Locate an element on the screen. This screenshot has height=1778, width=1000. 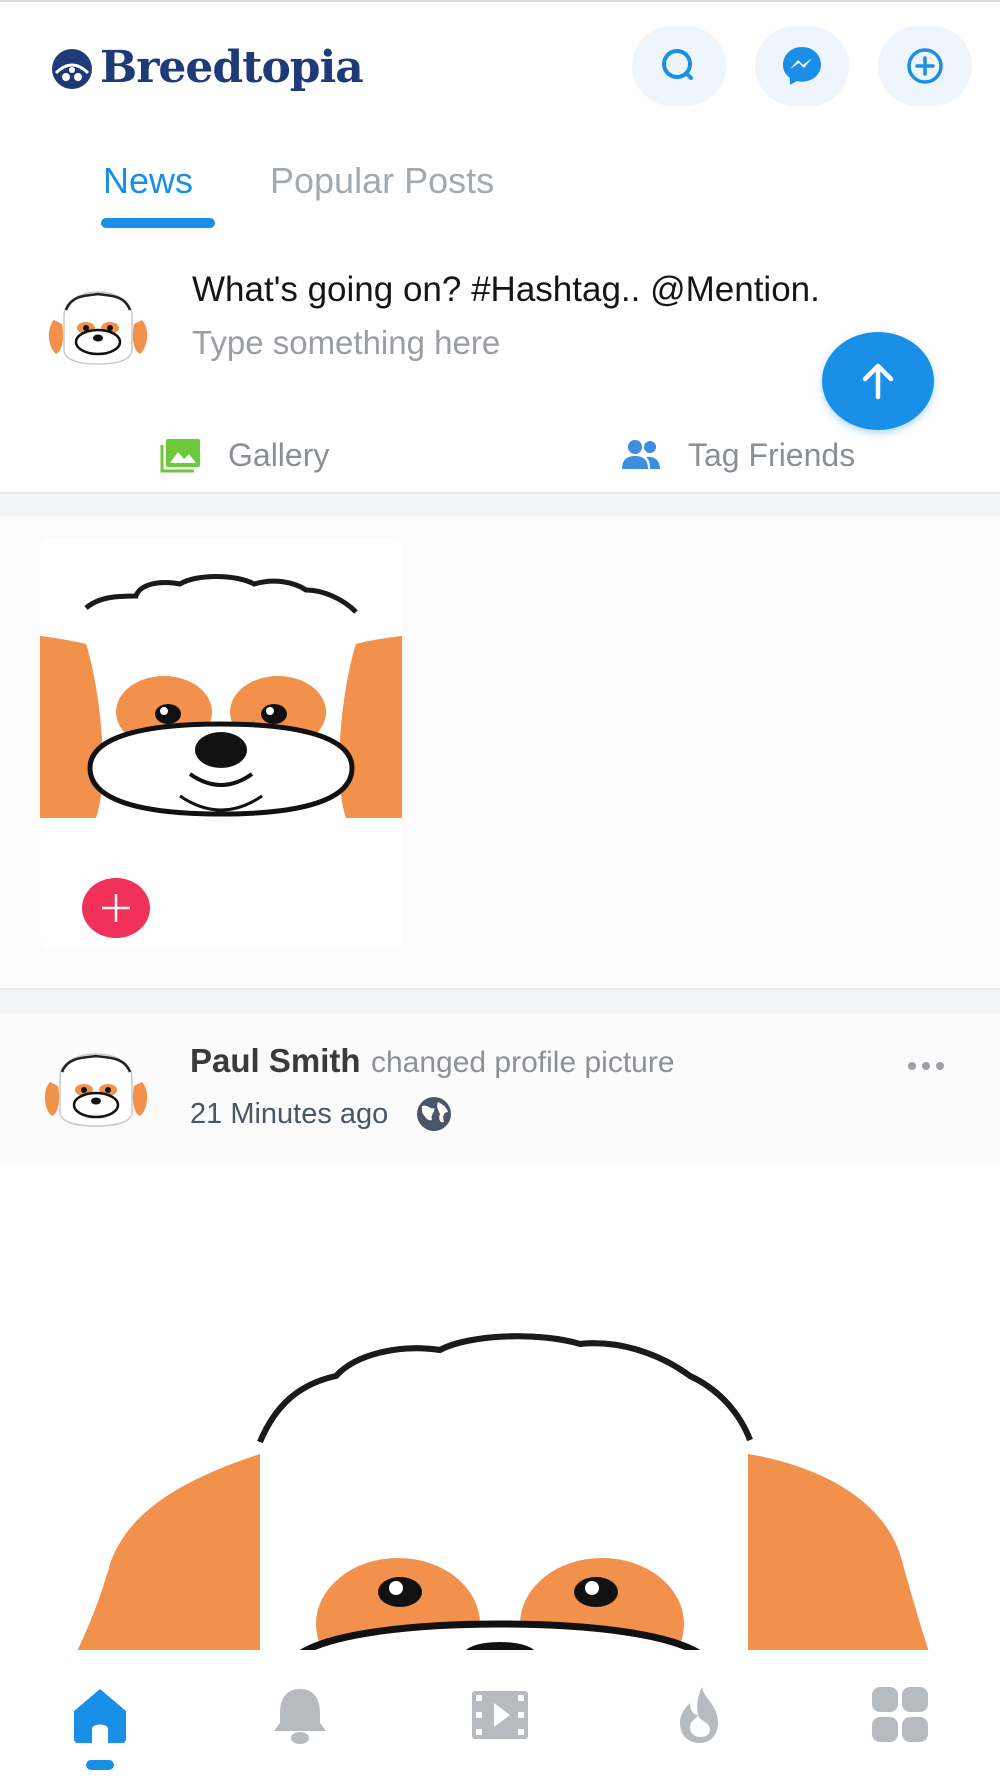
video-icon is located at coordinates (500, 1715).